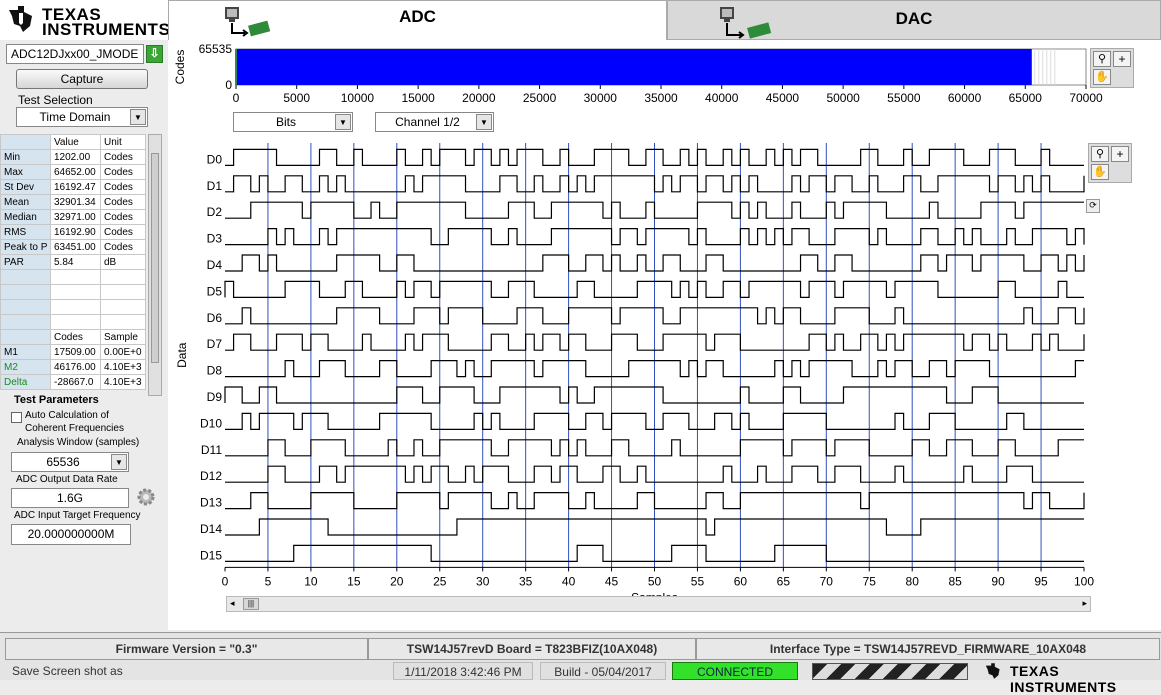 The width and height of the screenshot is (1161, 695). Describe the element at coordinates (870, 581) in the screenshot. I see `x-tick-label: 75` at that location.